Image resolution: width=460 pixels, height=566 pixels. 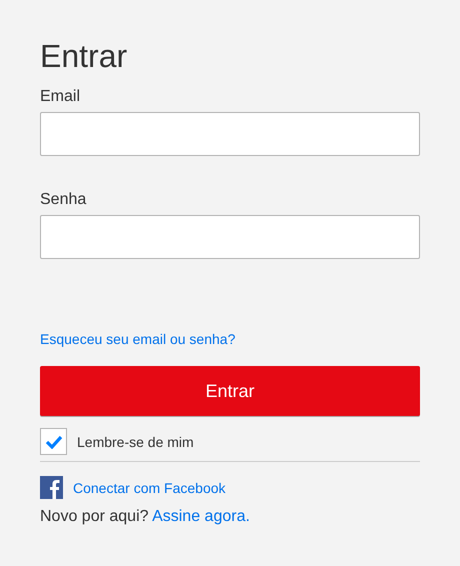 I want to click on checkbox-label: Lembre-se de mim, so click(x=135, y=442).